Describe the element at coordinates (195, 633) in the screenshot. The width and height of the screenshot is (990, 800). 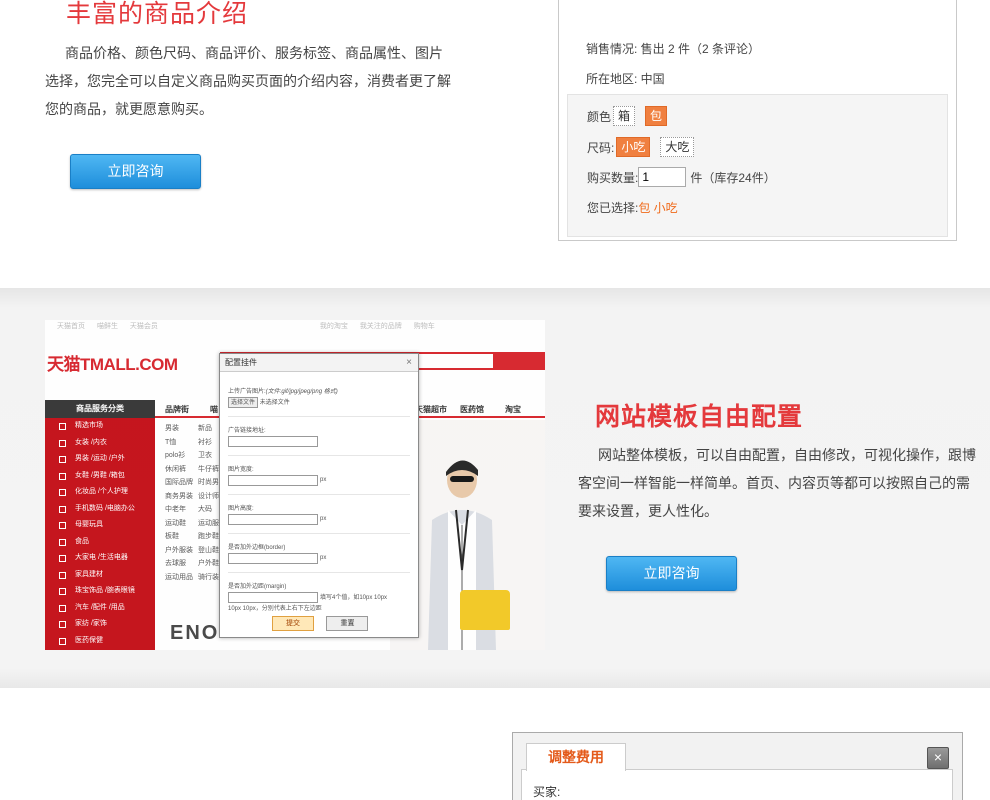
I see `brand-logo: ENO` at that location.